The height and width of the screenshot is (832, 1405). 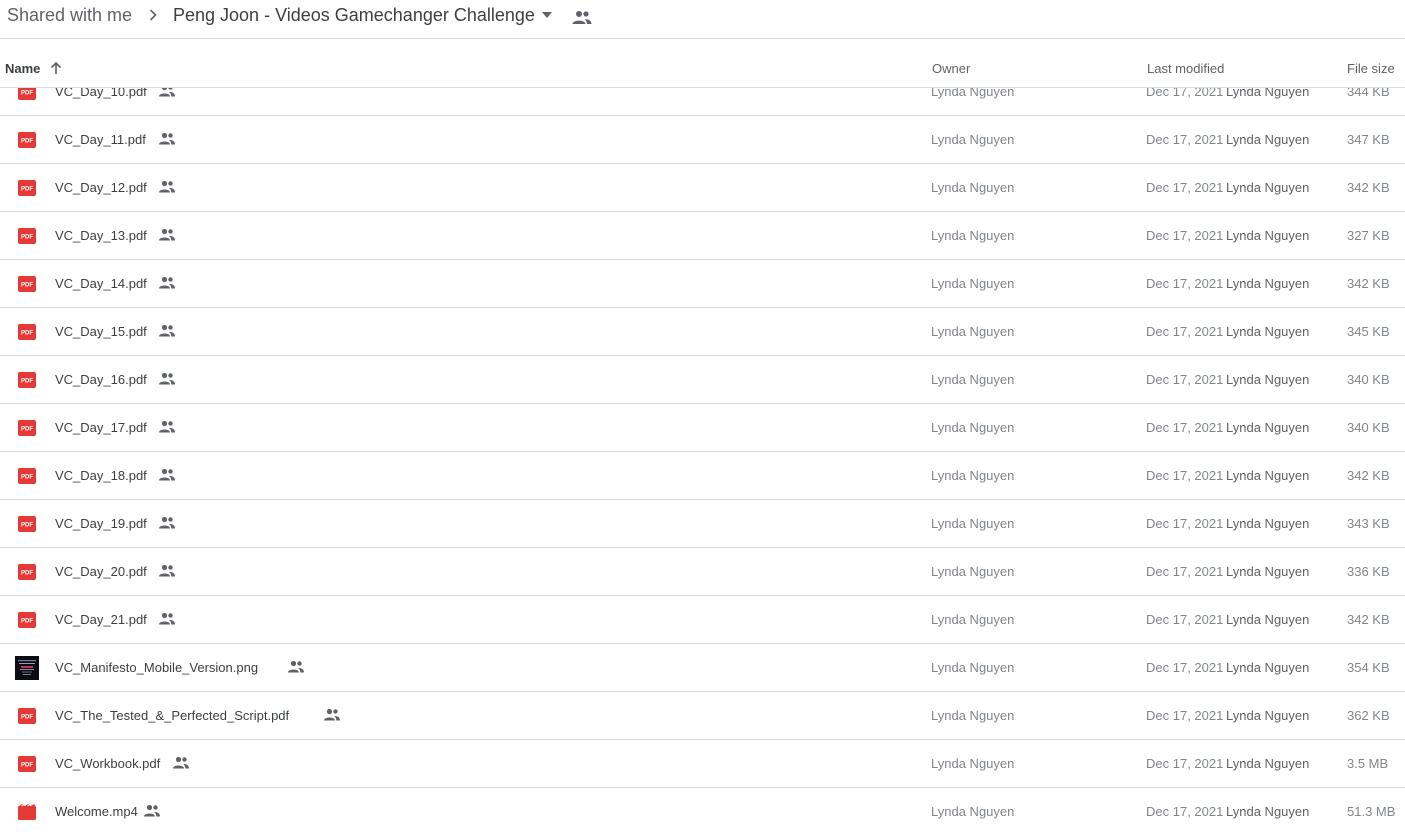 I want to click on file-name: VC_Day_11.pdf, so click(x=100, y=140).